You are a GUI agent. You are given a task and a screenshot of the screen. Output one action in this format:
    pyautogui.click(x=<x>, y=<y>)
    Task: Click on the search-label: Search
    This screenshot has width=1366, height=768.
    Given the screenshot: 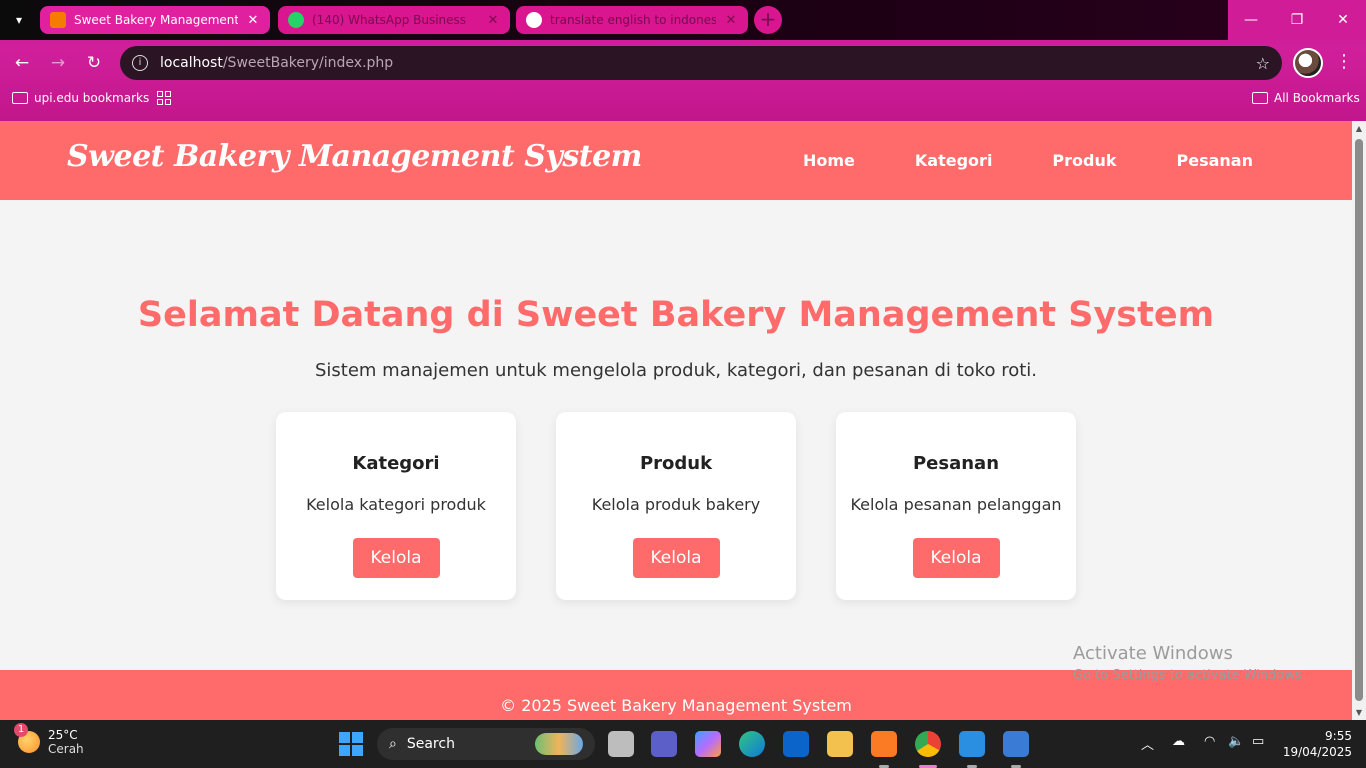 What is the action you would take?
    pyautogui.click(x=430, y=744)
    